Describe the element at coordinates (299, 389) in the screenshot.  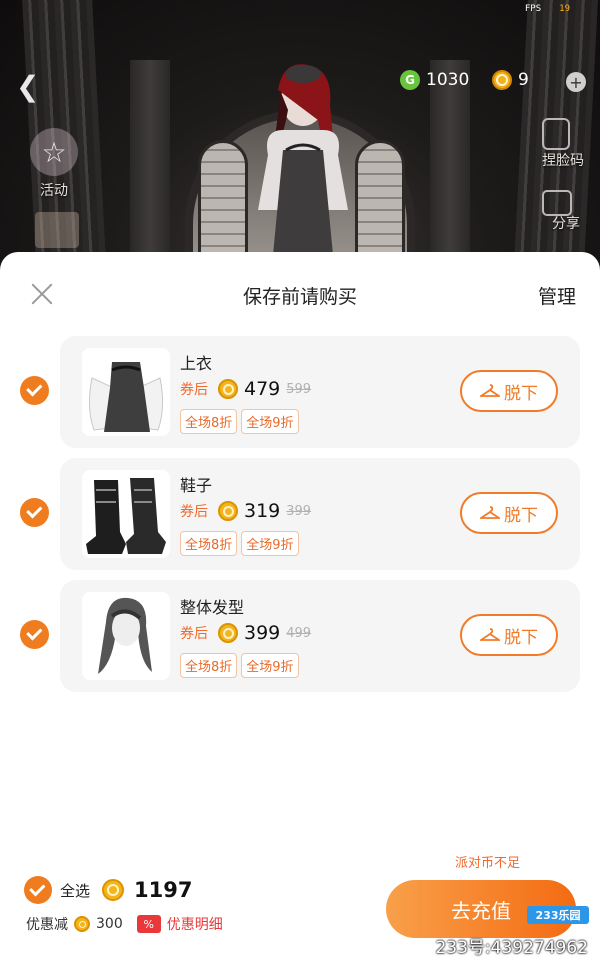
I see `original-price: 599` at that location.